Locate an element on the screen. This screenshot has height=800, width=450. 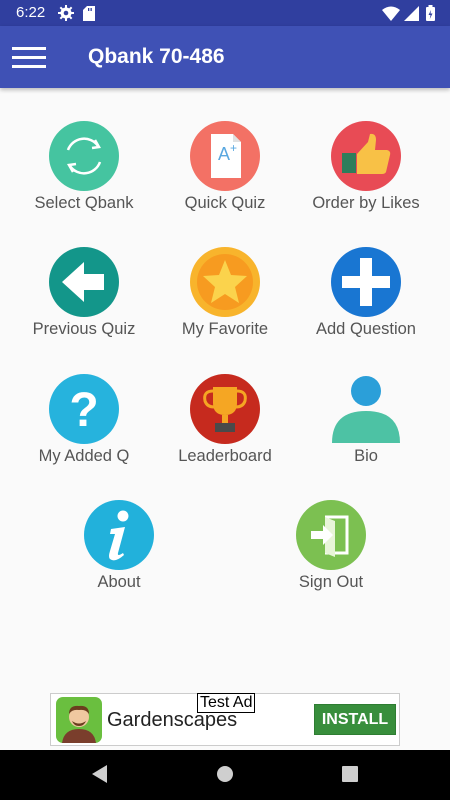
my-favorite-button: My Favorite is located at coordinates (225, 301).